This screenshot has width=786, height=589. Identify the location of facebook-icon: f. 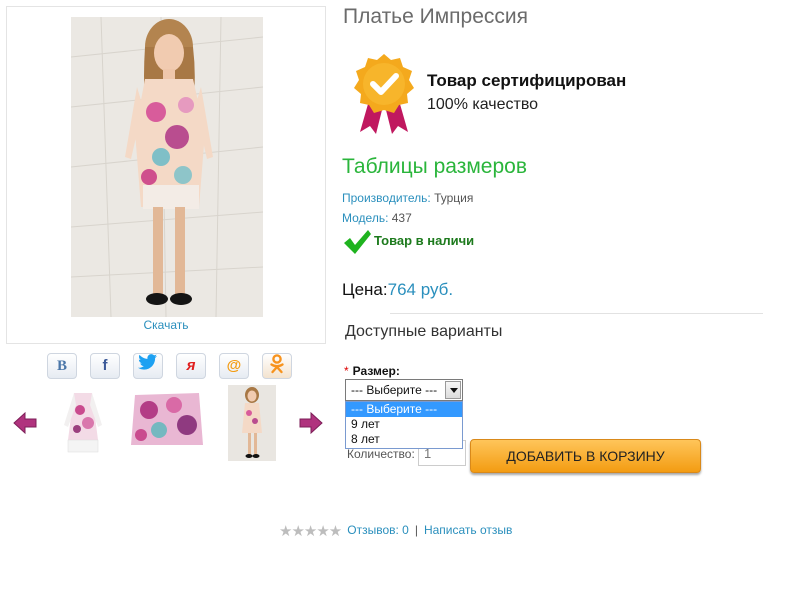
(105, 365).